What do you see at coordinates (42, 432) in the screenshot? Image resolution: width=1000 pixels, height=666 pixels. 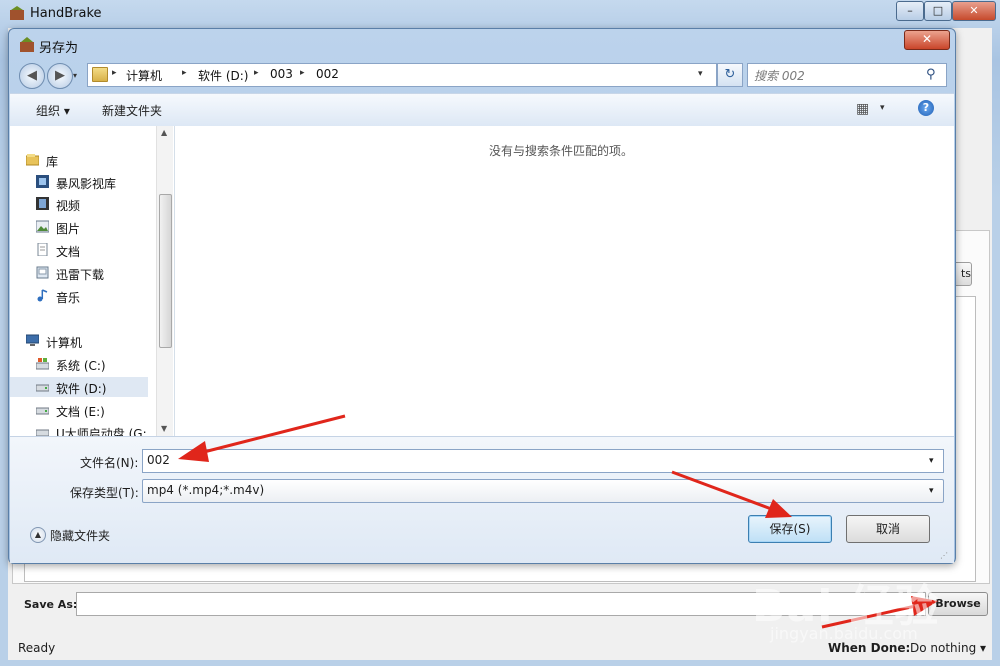 I see `usb-drive-icon` at bounding box center [42, 432].